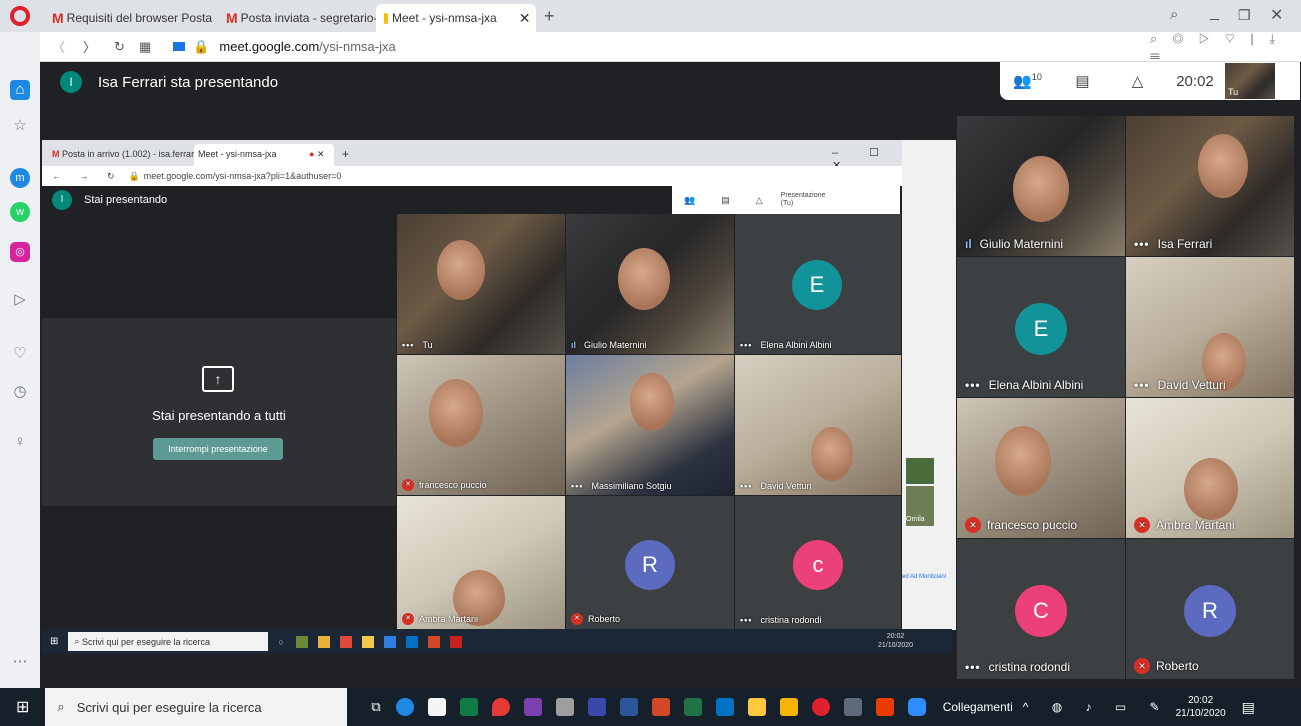  What do you see at coordinates (788, 707) in the screenshot?
I see `notes-icon` at bounding box center [788, 707].